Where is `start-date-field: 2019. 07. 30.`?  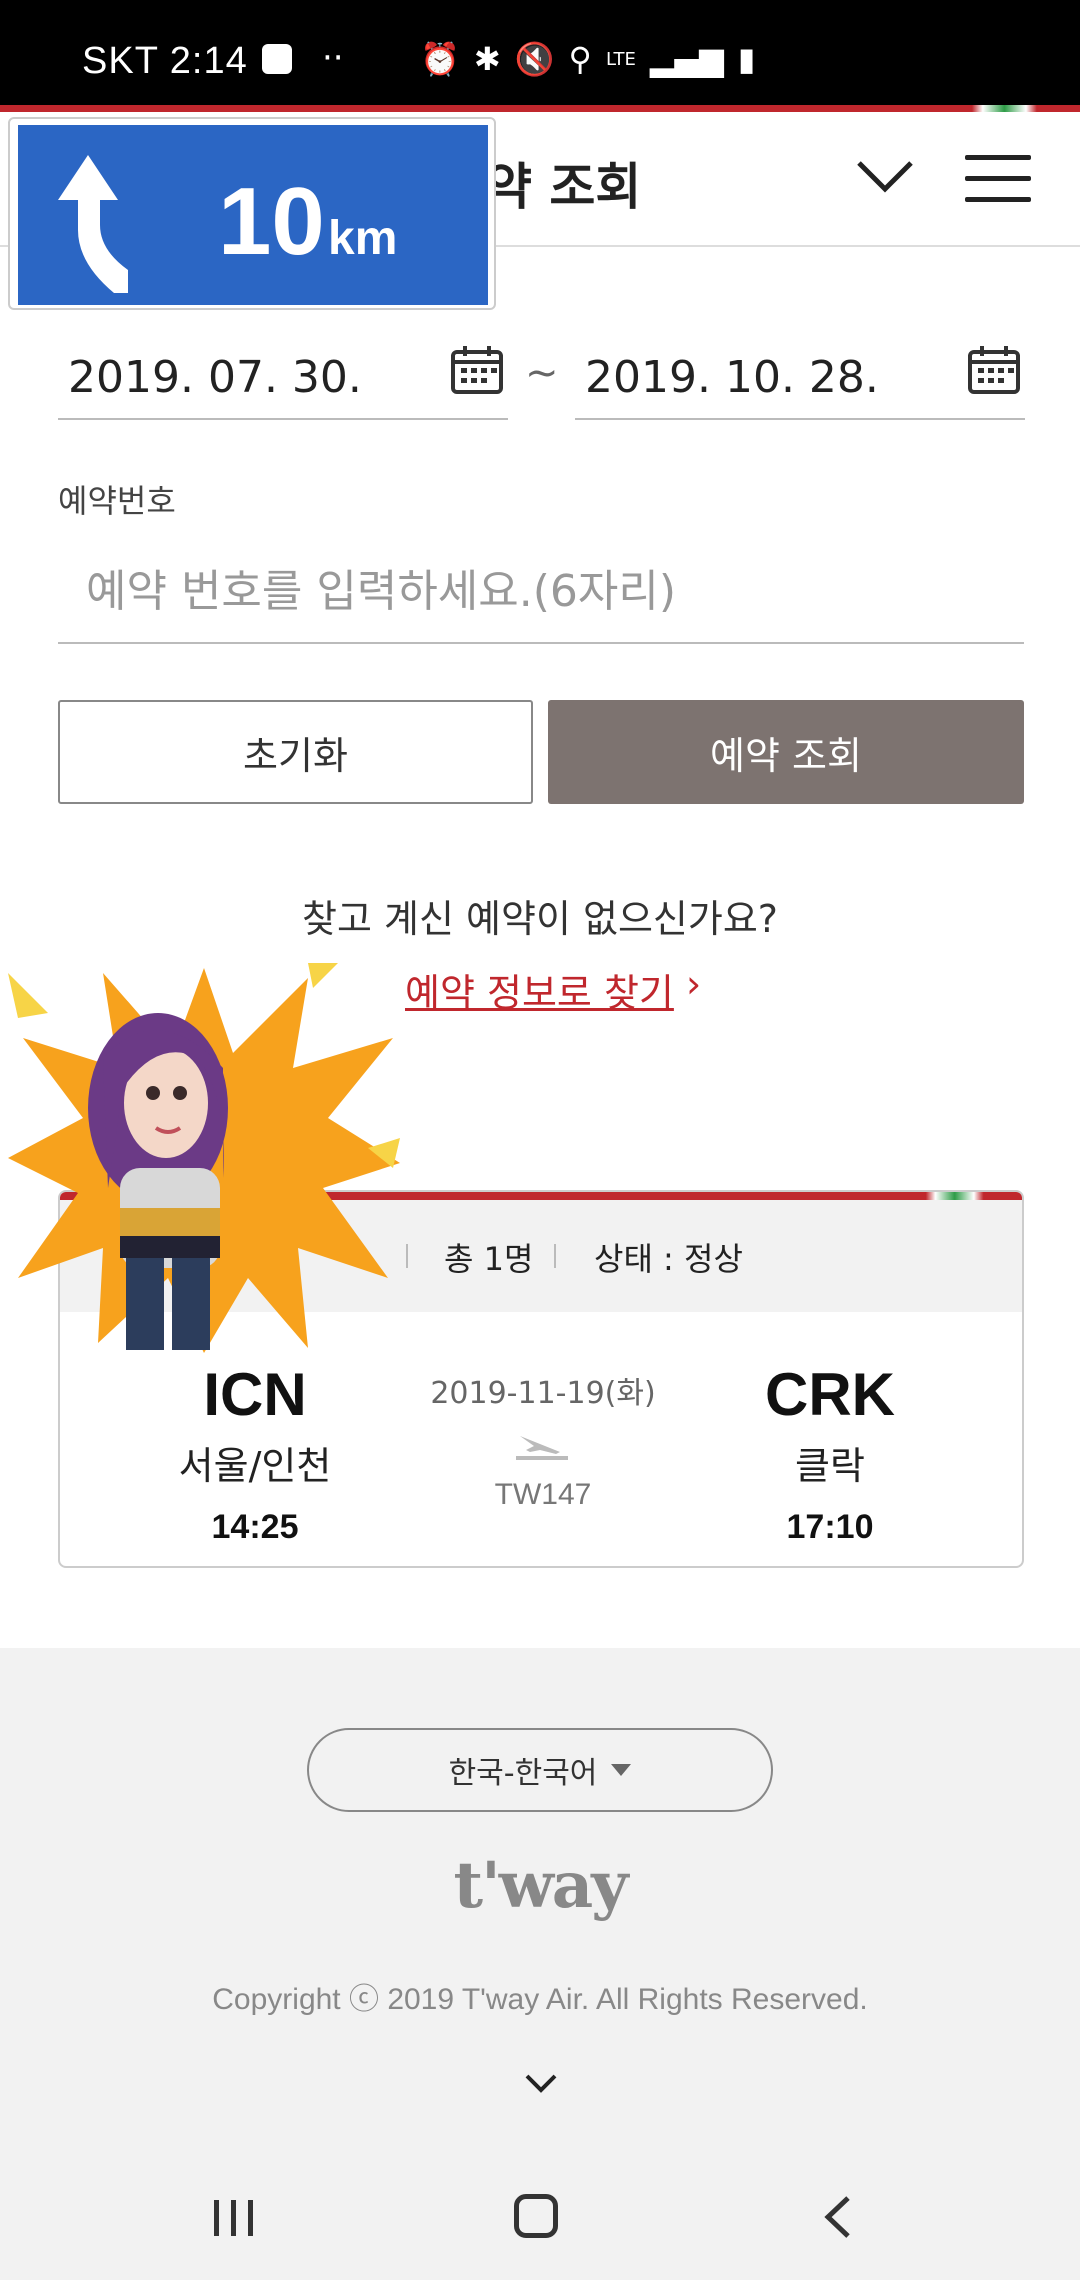
start-date-field: 2019. 07. 30. is located at coordinates (283, 375).